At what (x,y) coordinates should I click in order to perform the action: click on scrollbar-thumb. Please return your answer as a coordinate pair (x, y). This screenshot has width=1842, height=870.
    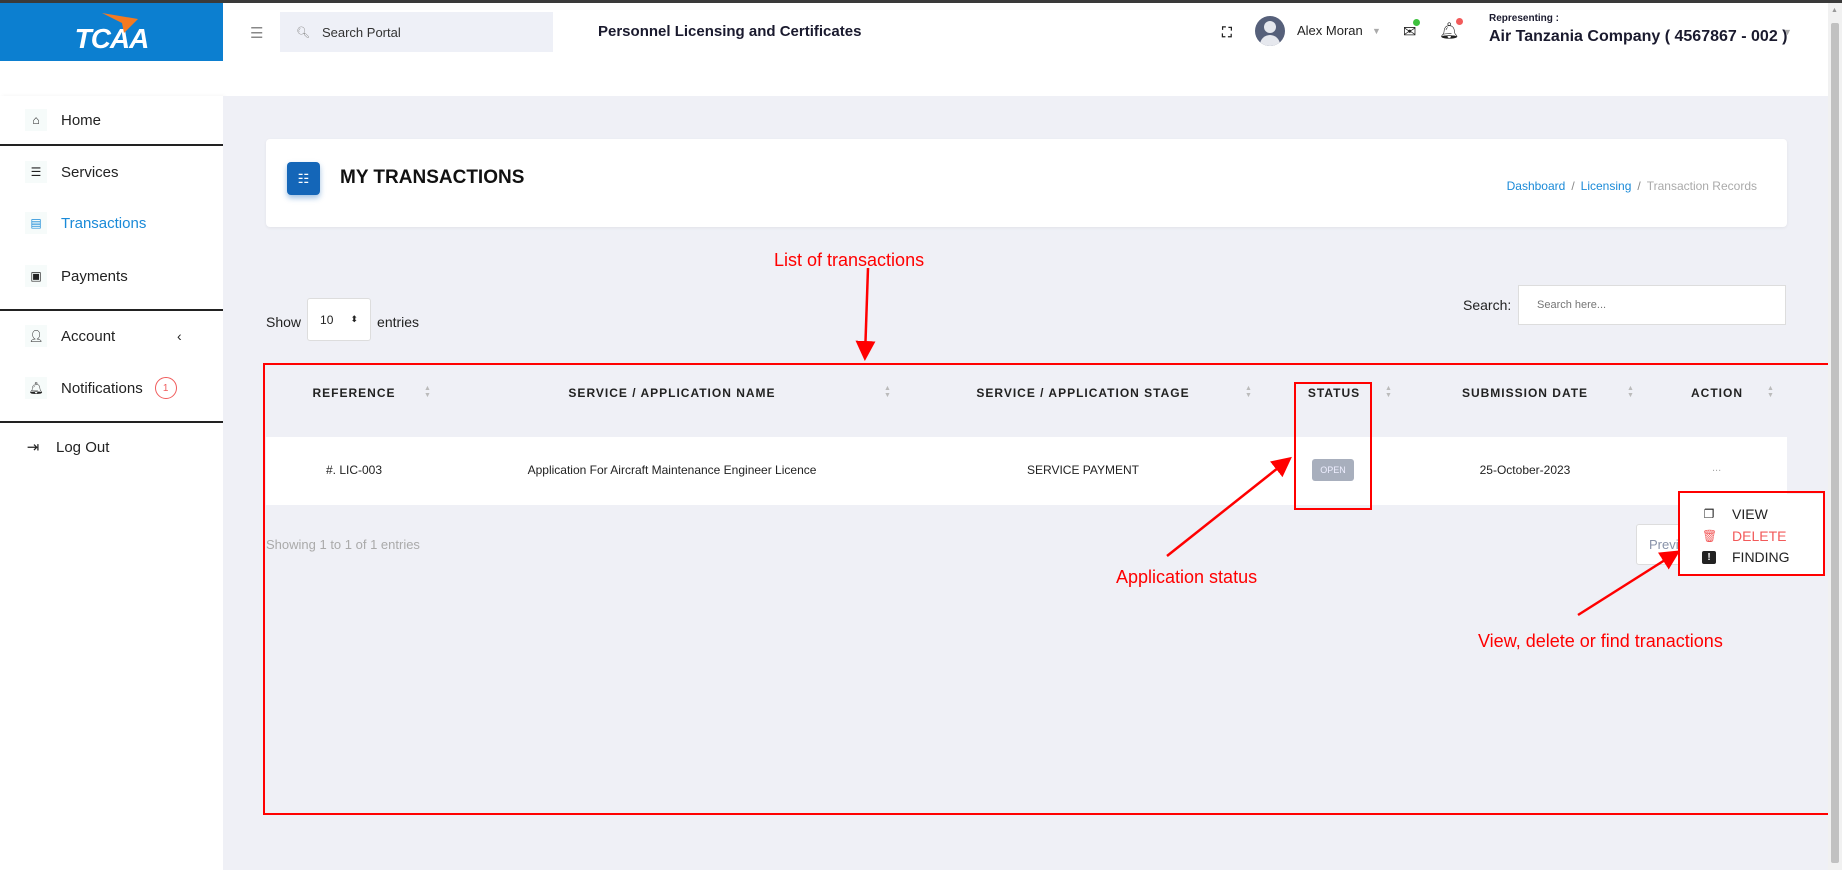
    Looking at the image, I should click on (1835, 443).